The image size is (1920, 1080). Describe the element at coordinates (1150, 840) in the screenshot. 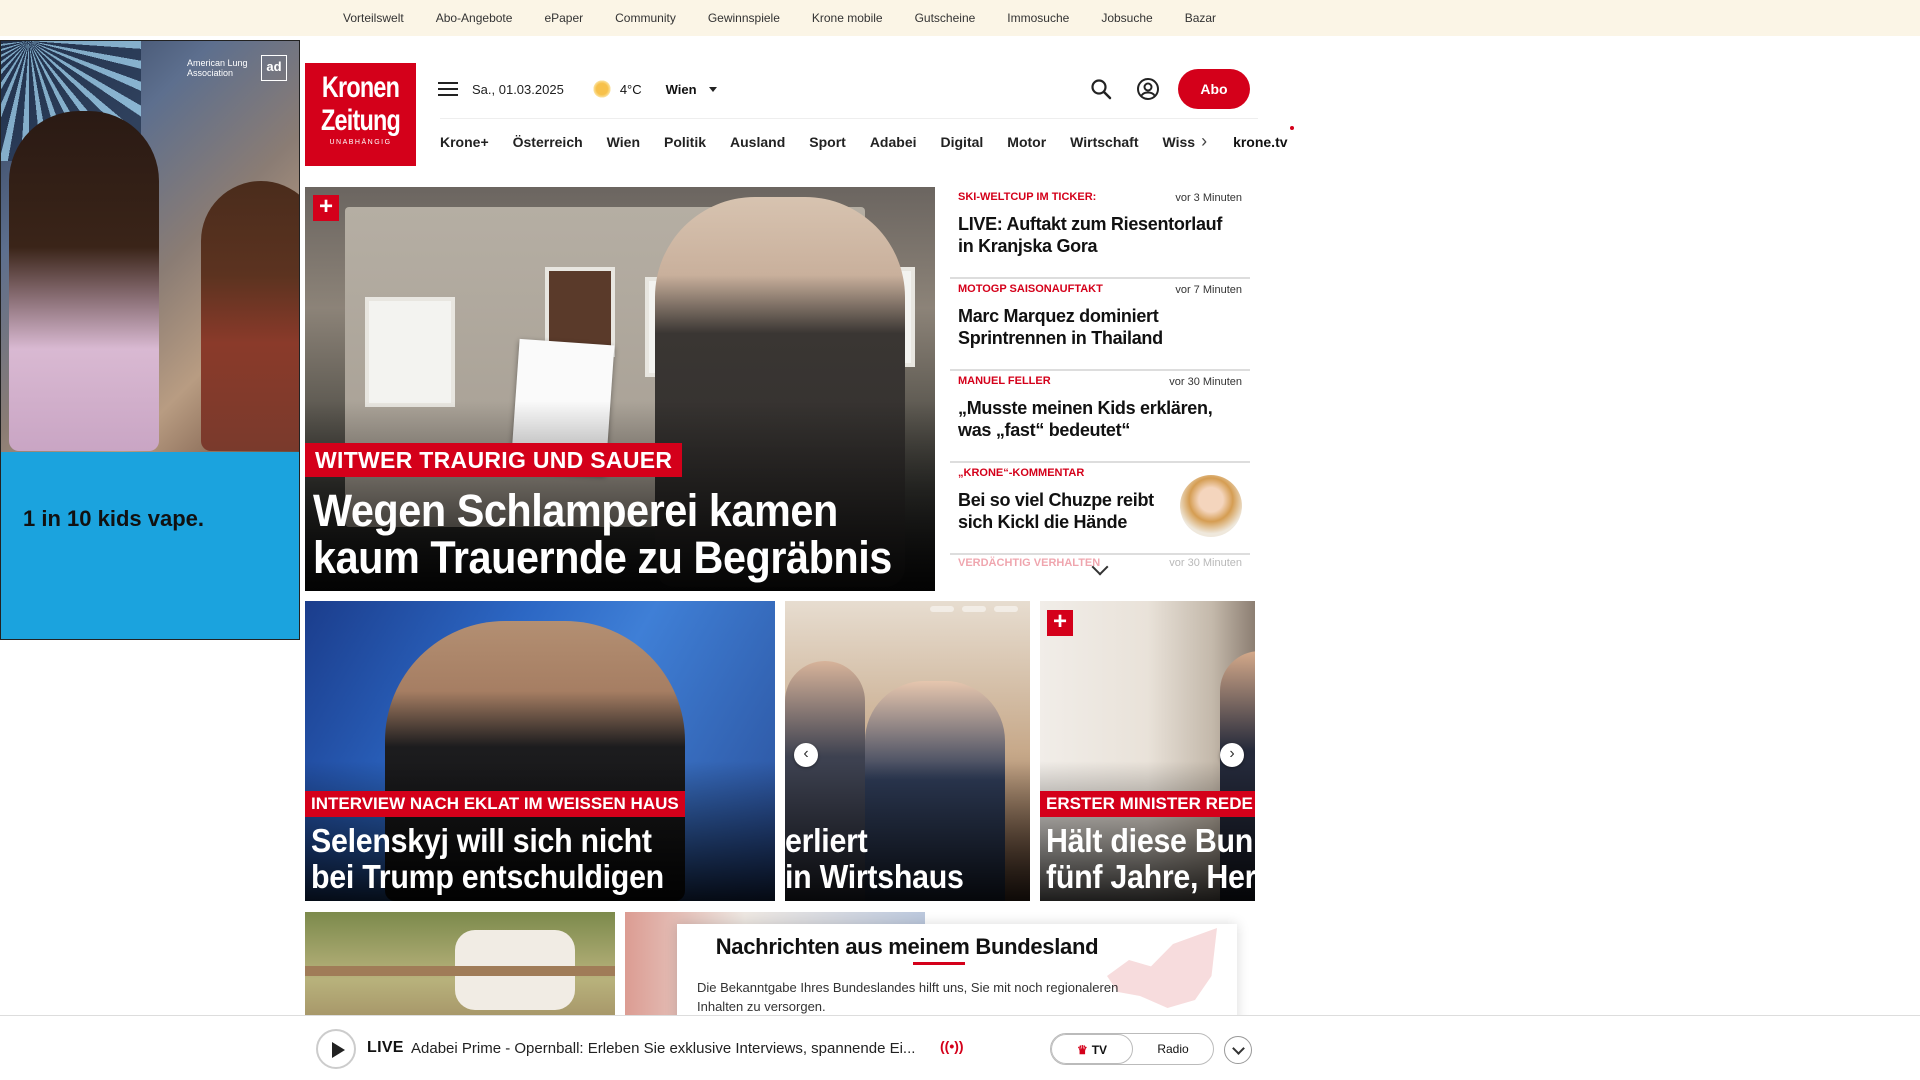

I see `tile-headline-line1: Hält diese Bun` at that location.